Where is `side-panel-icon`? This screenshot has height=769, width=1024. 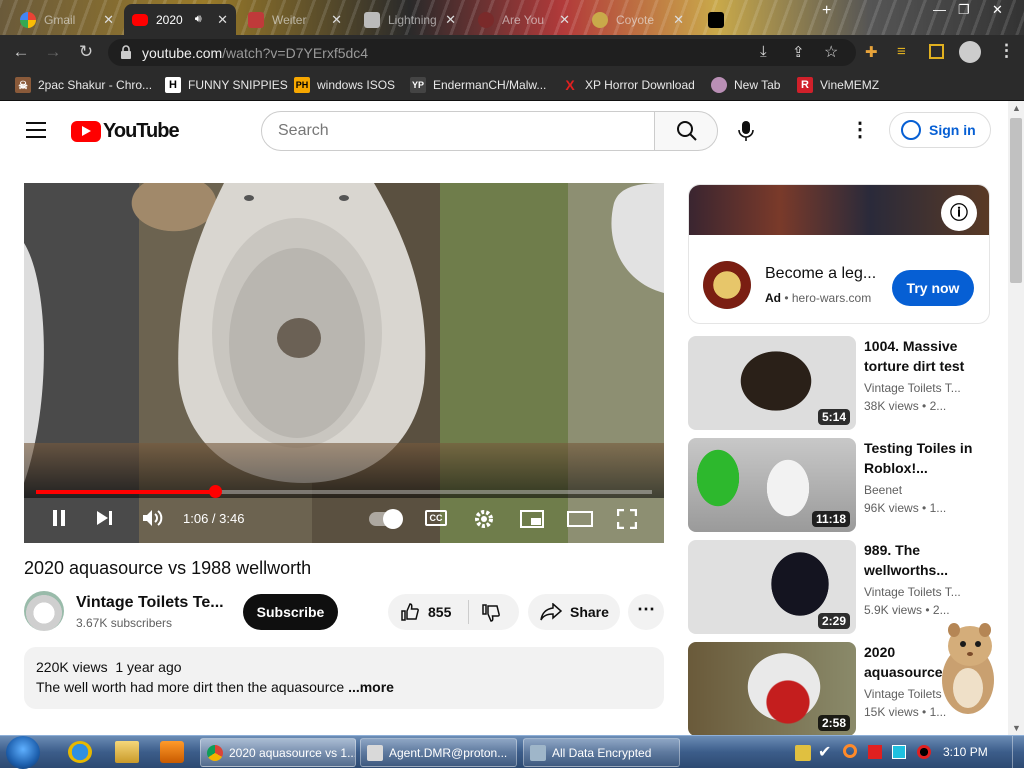 side-panel-icon is located at coordinates (936, 51).